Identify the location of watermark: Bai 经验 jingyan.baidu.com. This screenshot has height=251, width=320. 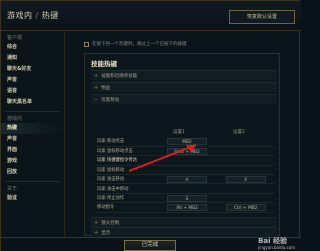
(276, 243).